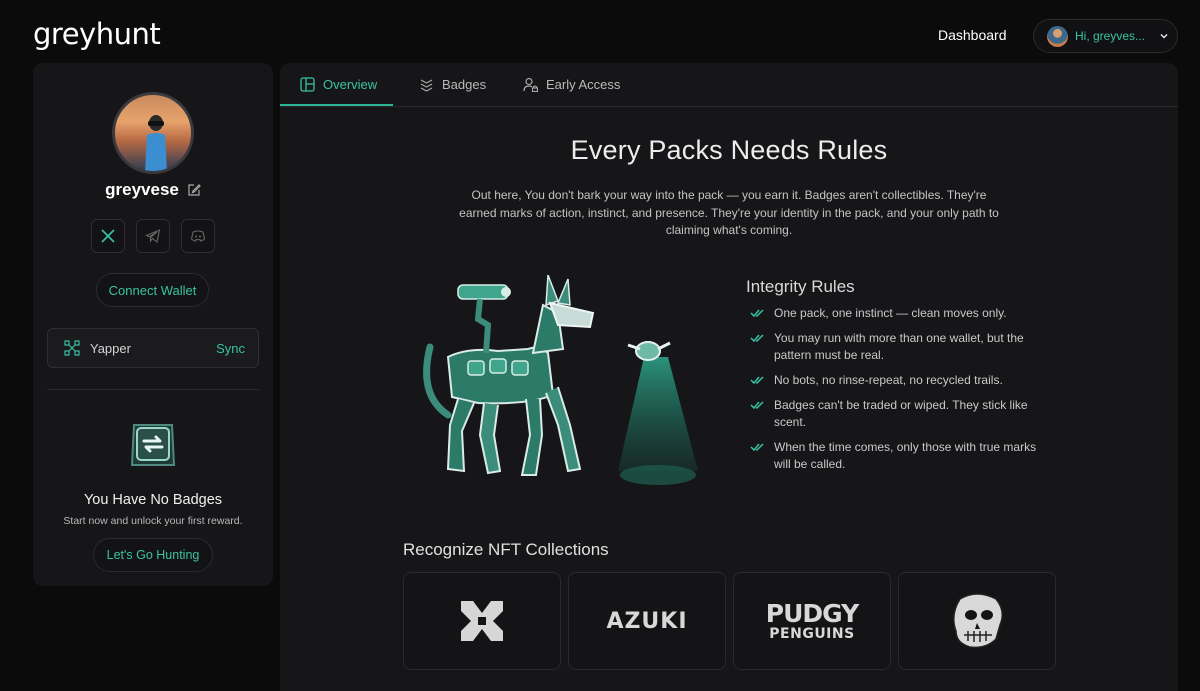  I want to click on logo: greyhunt, so click(97, 34).